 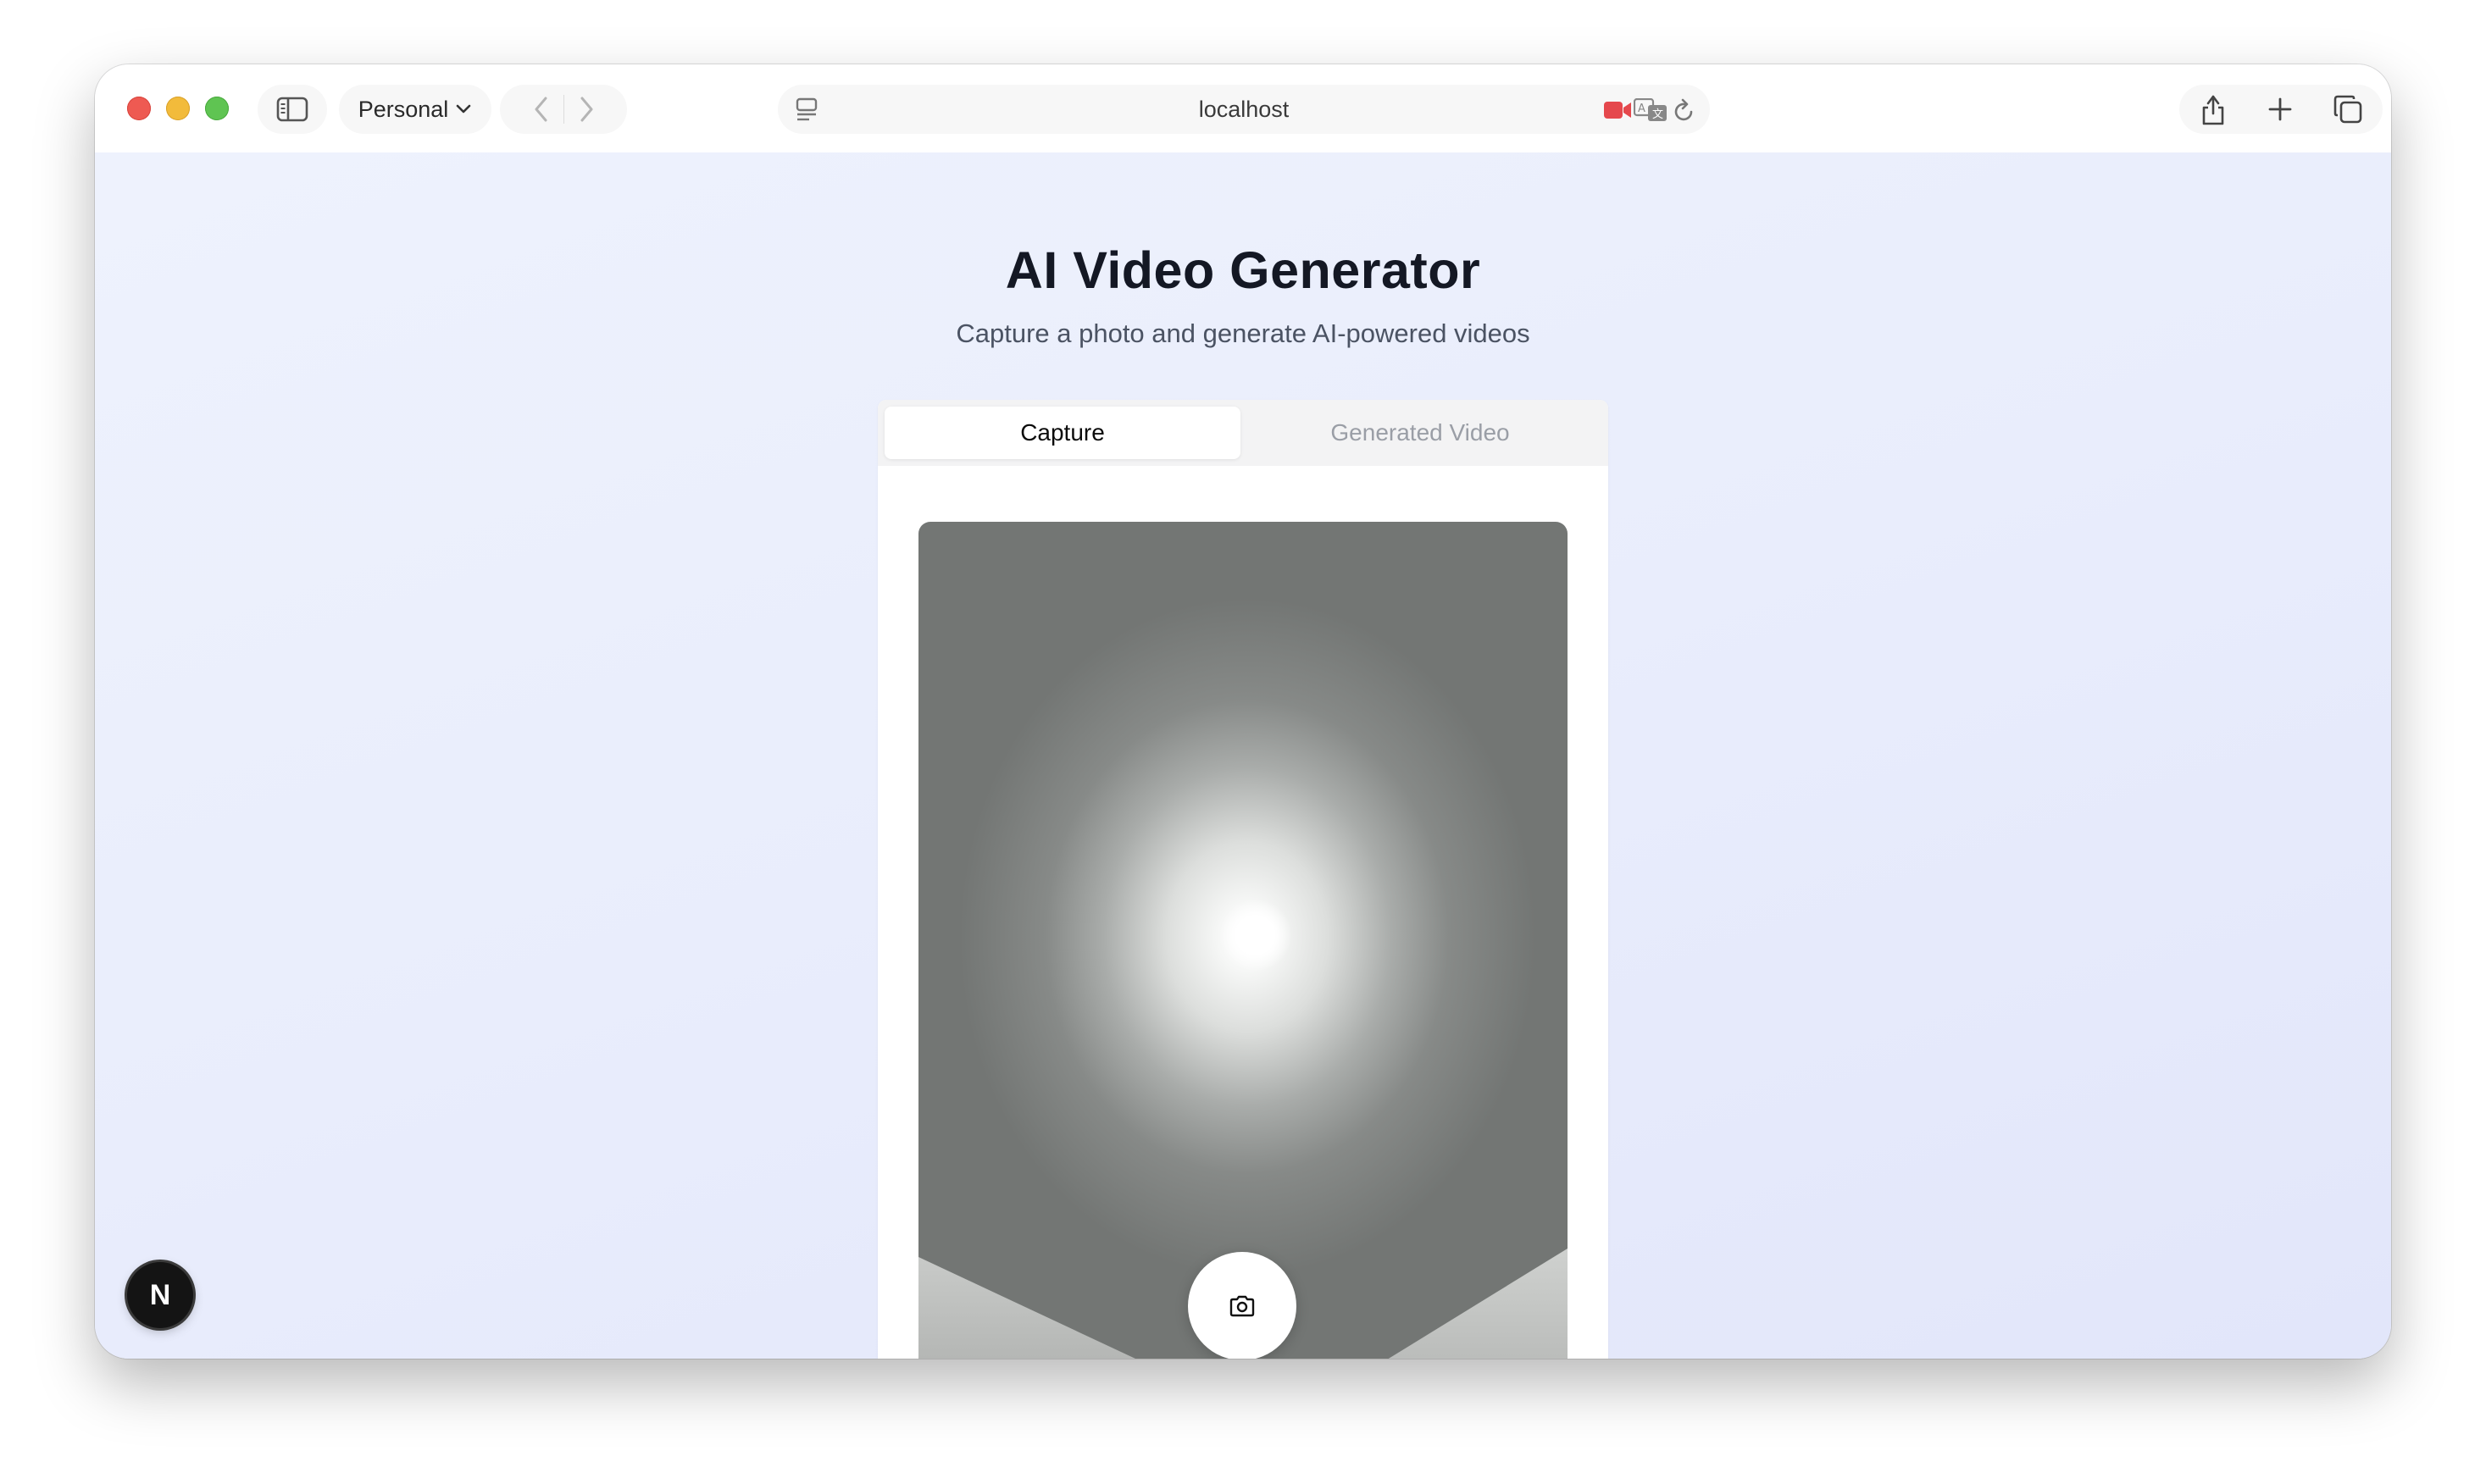 I want to click on camera-scene-wall-left, so click(x=1054, y=1308).